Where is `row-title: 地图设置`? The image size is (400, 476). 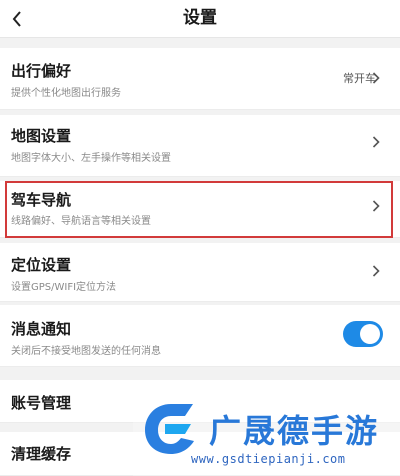 row-title: 地图设置 is located at coordinates (41, 136).